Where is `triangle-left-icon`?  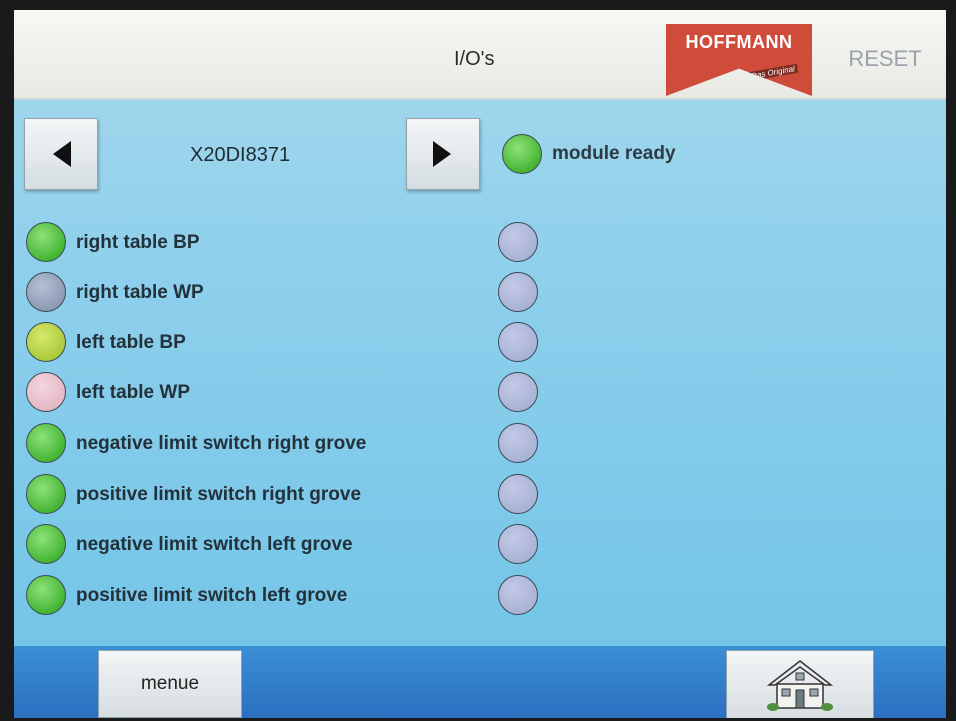
triangle-left-icon is located at coordinates (62, 154).